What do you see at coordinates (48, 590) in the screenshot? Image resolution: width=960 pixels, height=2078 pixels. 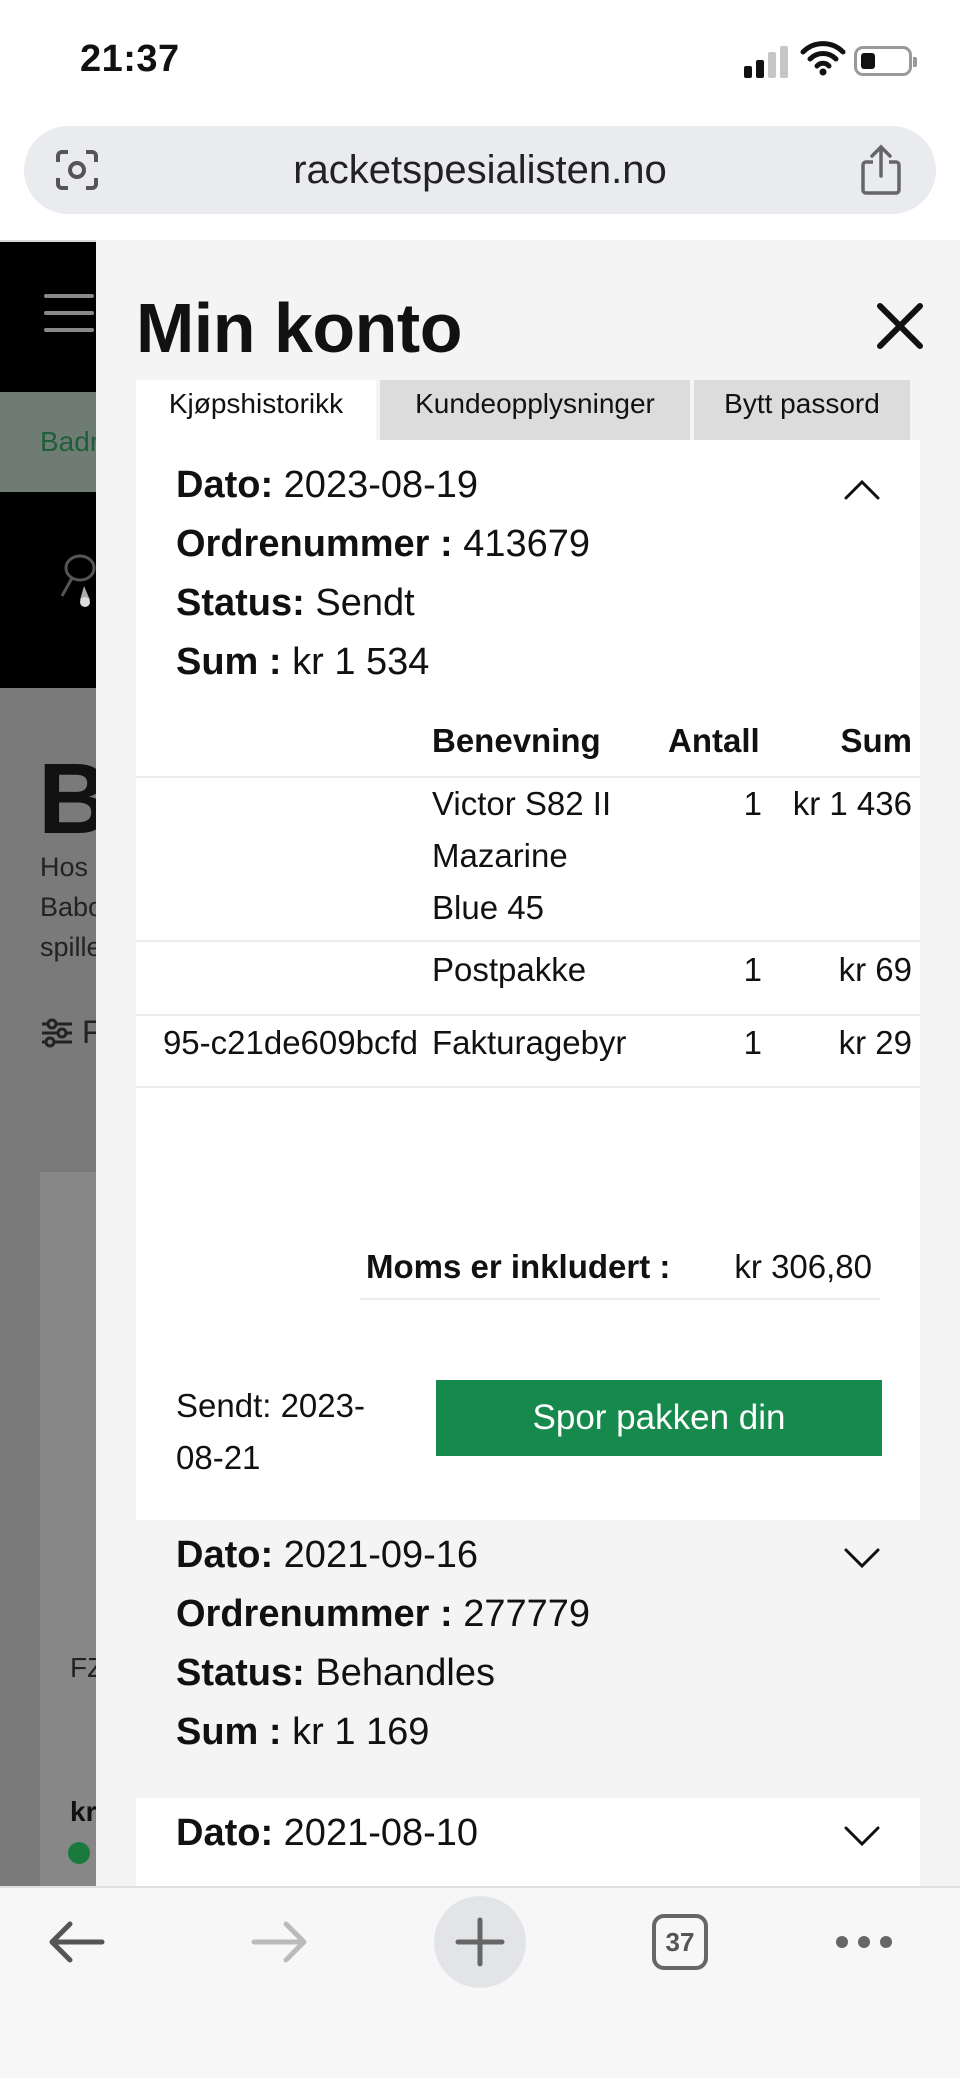 I see `category-banner` at bounding box center [48, 590].